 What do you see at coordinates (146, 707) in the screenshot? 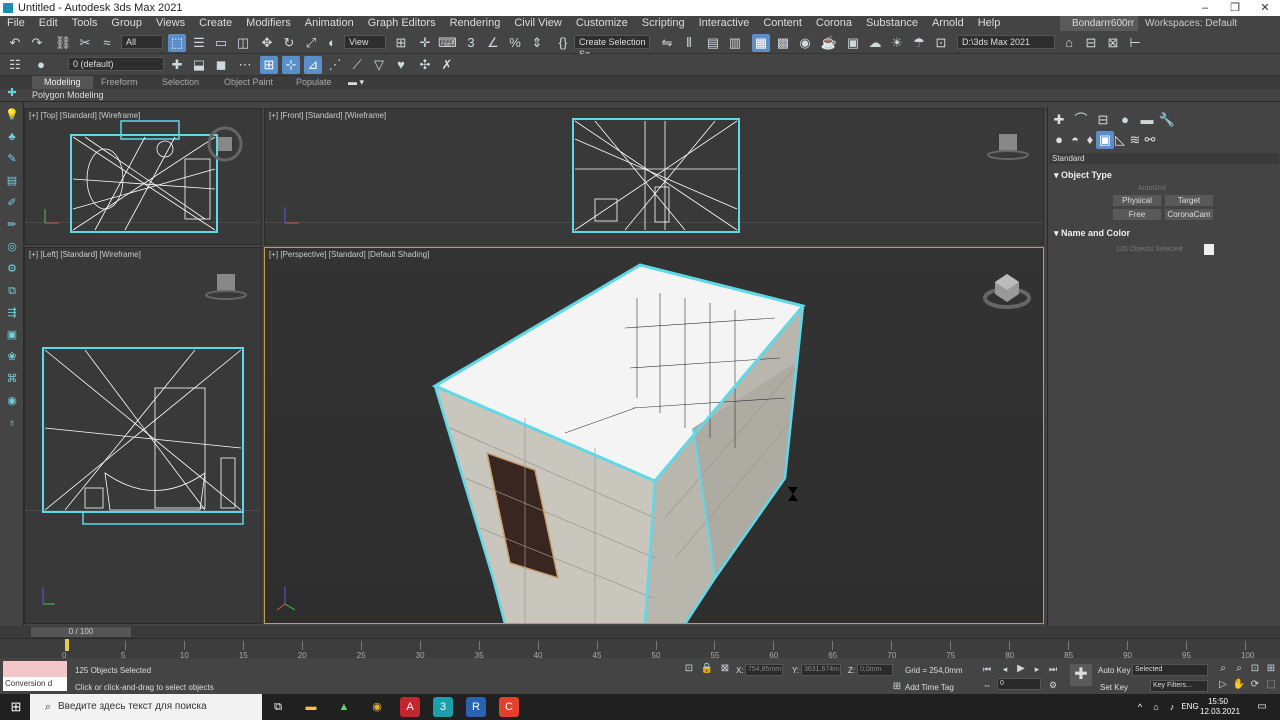
I see `taskbar-search-input: Введите здесь текст для поиска` at bounding box center [146, 707].